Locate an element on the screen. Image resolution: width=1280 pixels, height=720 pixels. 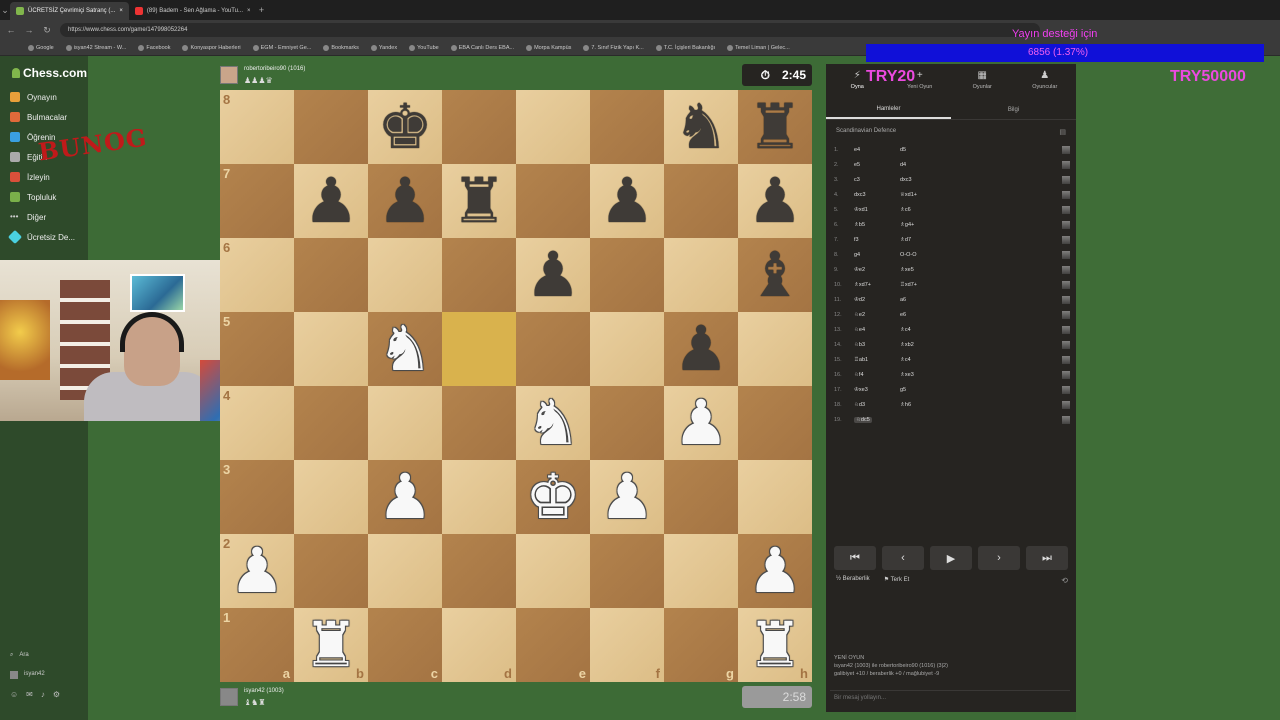
square-g3 is located at coordinates (701, 497).